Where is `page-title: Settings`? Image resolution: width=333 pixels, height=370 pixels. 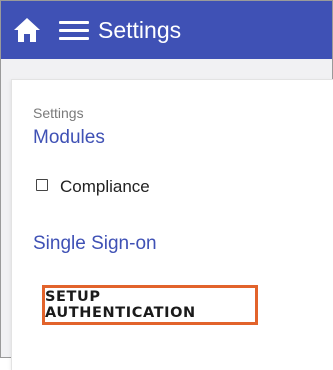 page-title: Settings is located at coordinates (140, 30).